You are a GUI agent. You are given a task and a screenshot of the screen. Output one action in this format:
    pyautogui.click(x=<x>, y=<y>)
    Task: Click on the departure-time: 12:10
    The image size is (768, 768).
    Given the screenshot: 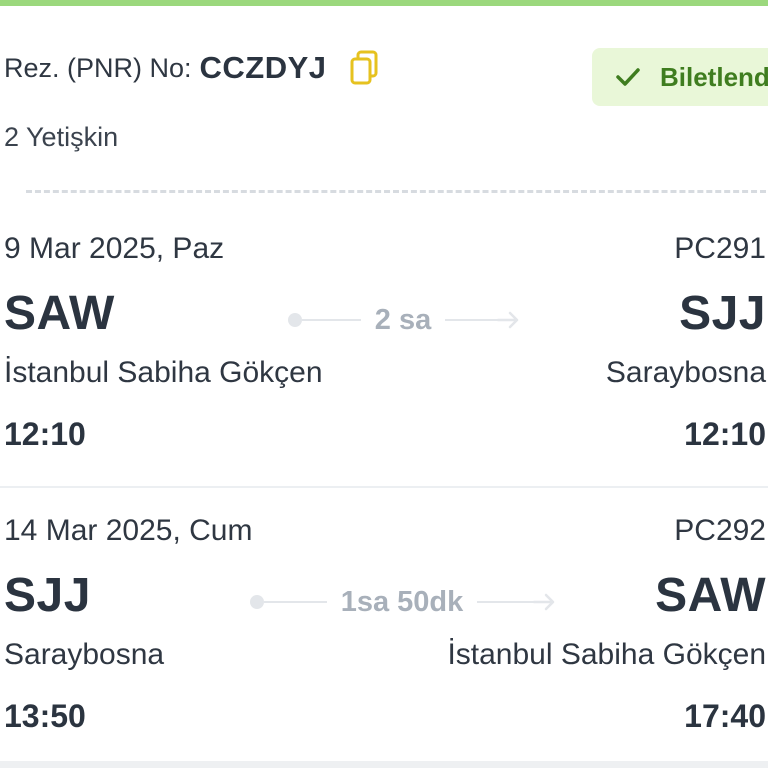 What is the action you would take?
    pyautogui.click(x=45, y=434)
    